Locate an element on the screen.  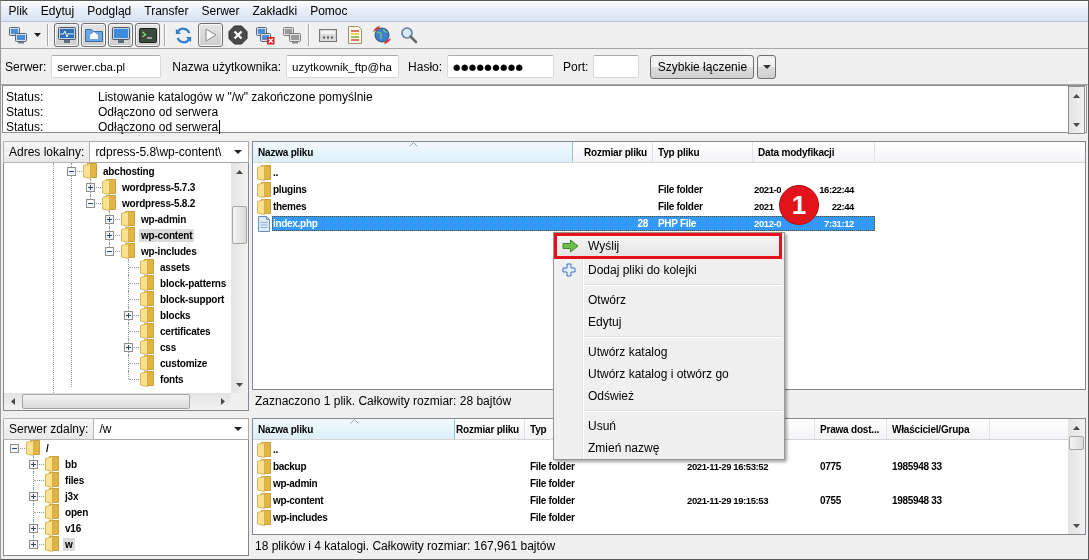
folder-icon is located at coordinates (264, 449).